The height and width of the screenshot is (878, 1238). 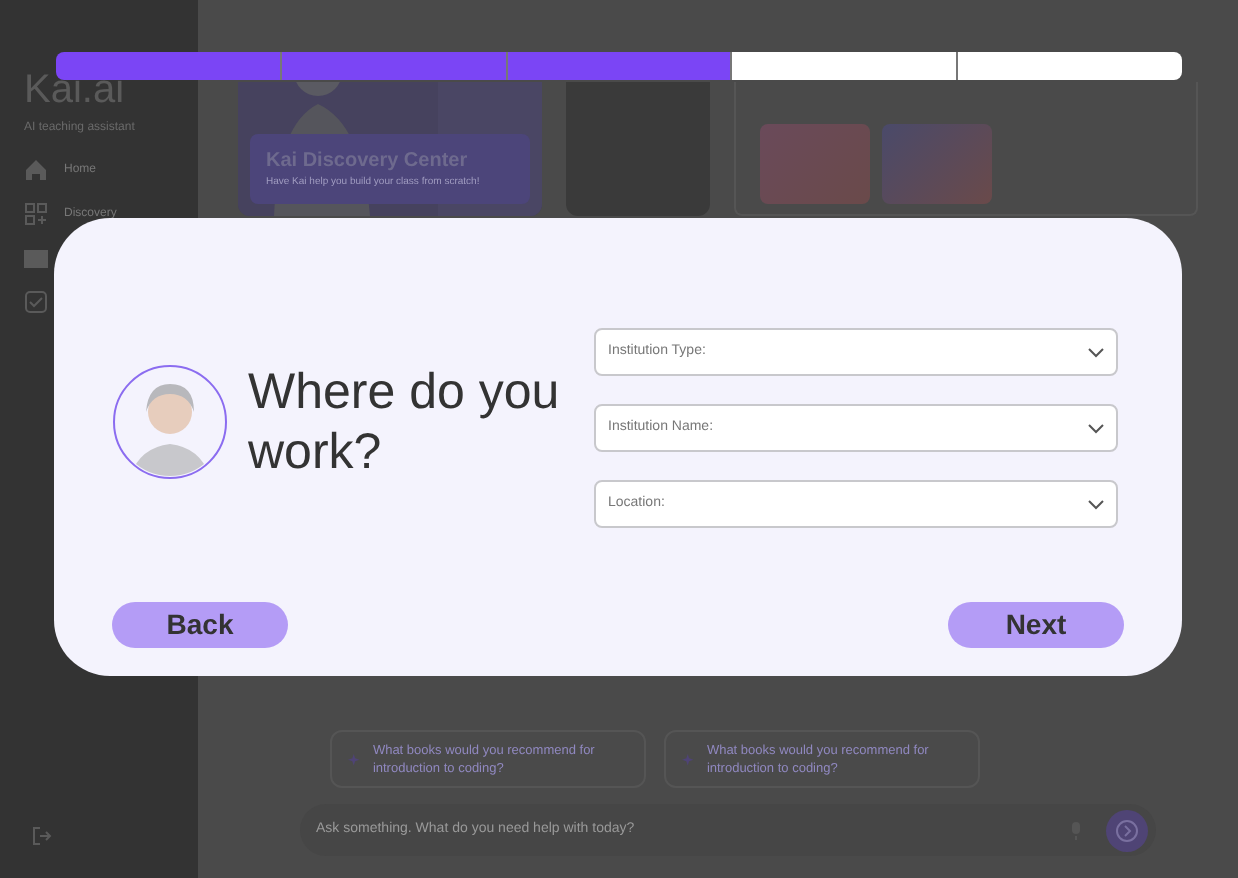 What do you see at coordinates (170, 422) in the screenshot?
I see `avatar` at bounding box center [170, 422].